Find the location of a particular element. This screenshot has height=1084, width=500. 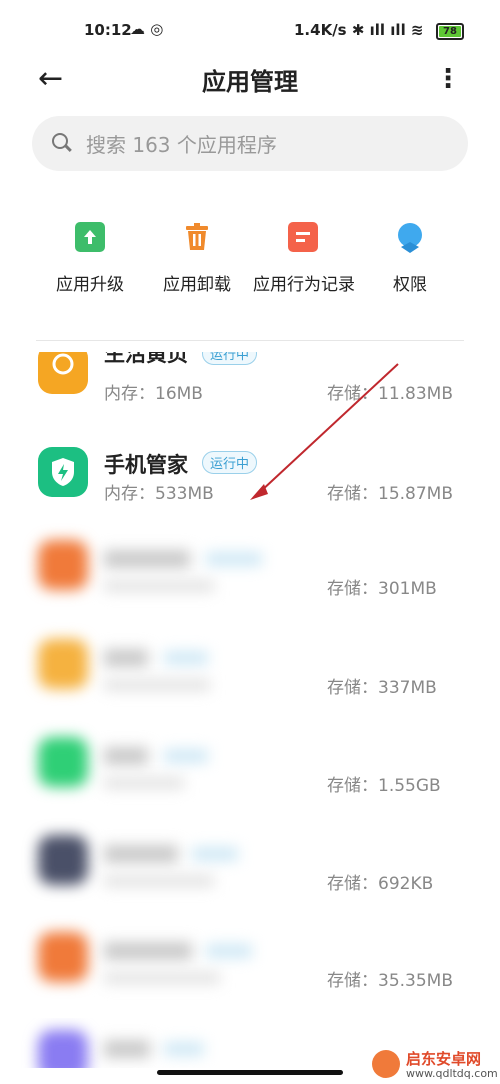

watermark-logo-icon is located at coordinates (386, 1064).